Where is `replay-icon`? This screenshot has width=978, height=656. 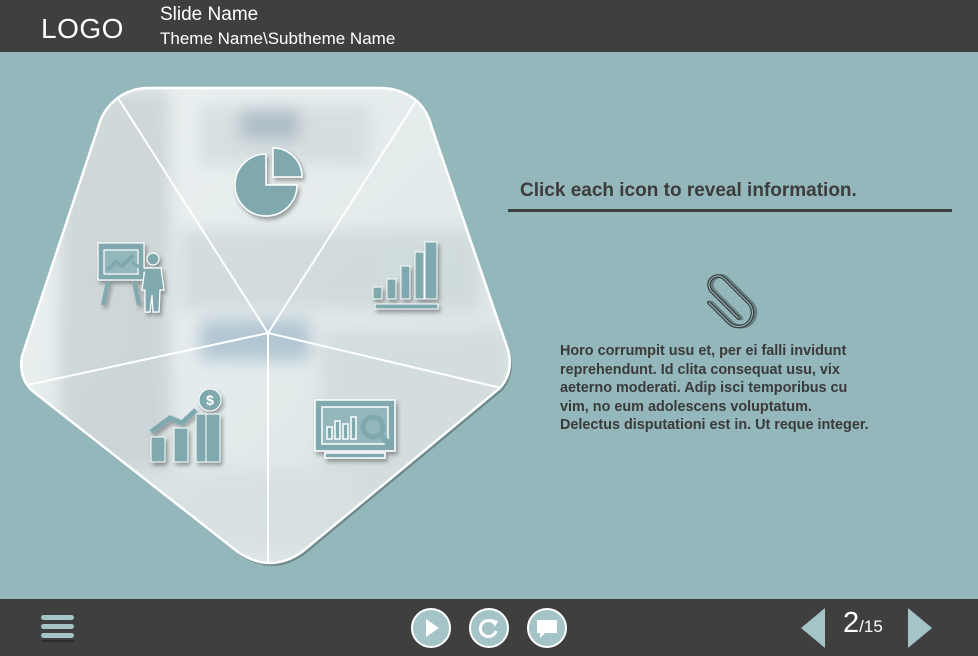 replay-icon is located at coordinates (489, 628).